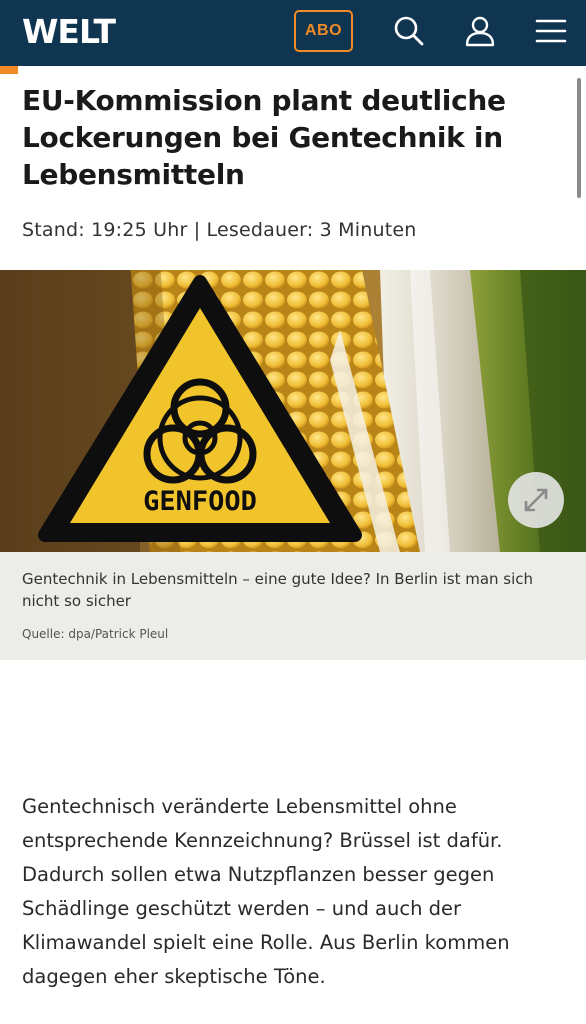  What do you see at coordinates (95, 634) in the screenshot?
I see `image-source: Quelle: dpa/Patrick Pleul` at bounding box center [95, 634].